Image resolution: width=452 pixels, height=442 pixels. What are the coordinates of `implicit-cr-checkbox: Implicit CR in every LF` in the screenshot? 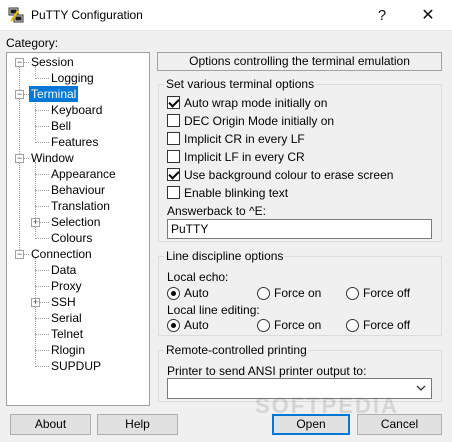 It's located at (236, 139).